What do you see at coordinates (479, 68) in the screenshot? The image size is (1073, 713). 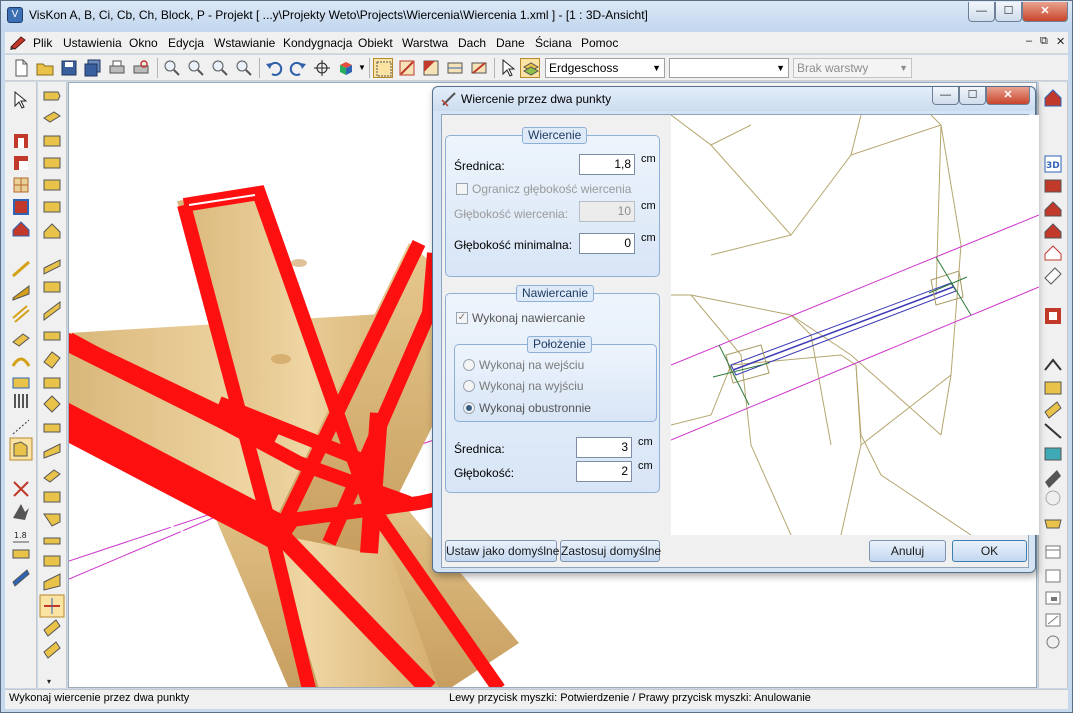 I see `snap-edge-icon` at bounding box center [479, 68].